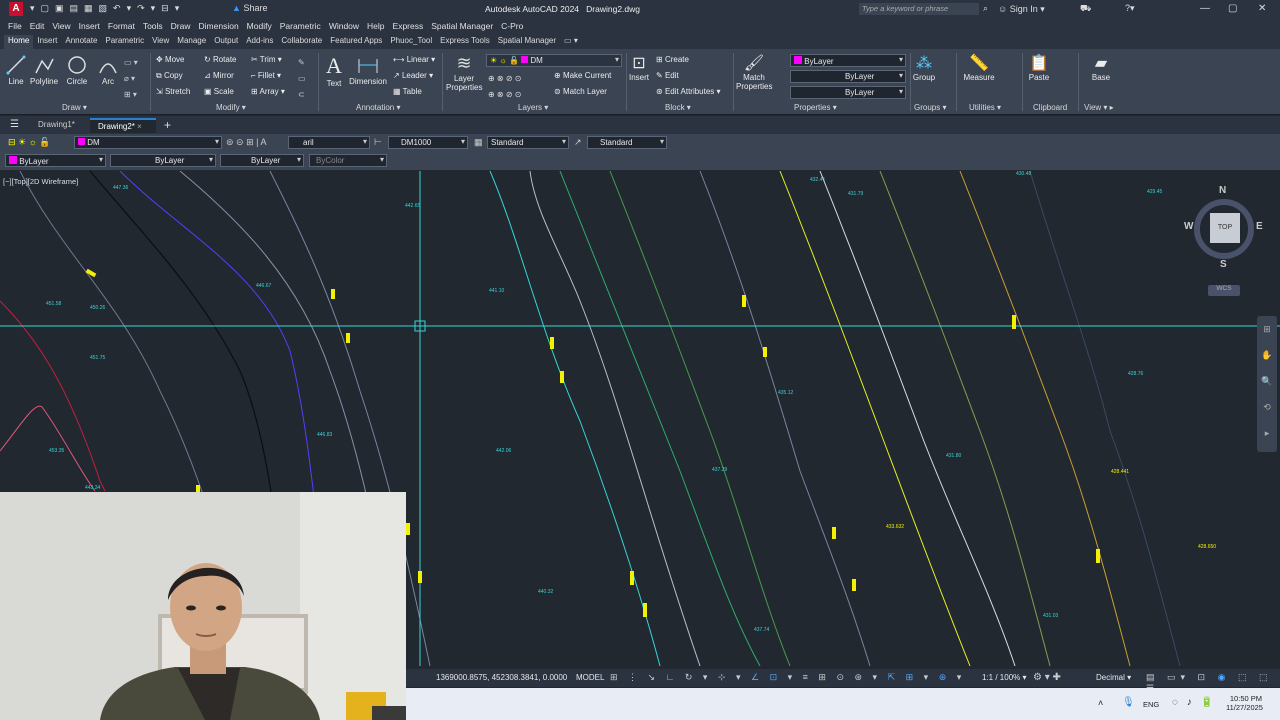 The height and width of the screenshot is (720, 1280). I want to click on ribbon-tab-spatial-manager: Spatial Manager, so click(527, 42).